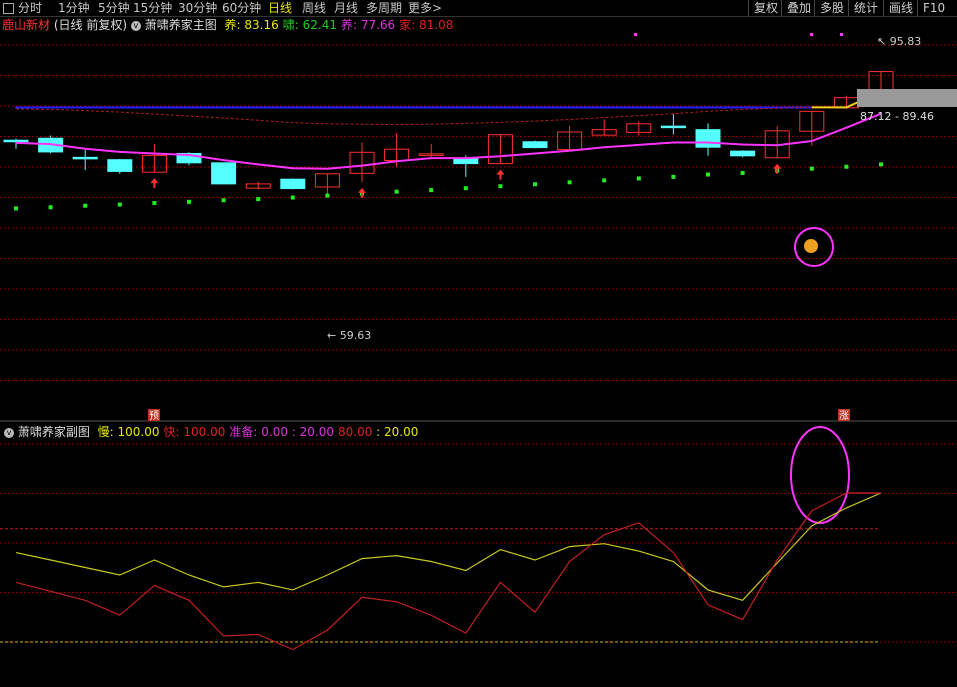  I want to click on sub-indicator-switch-icon: v, so click(9, 432).